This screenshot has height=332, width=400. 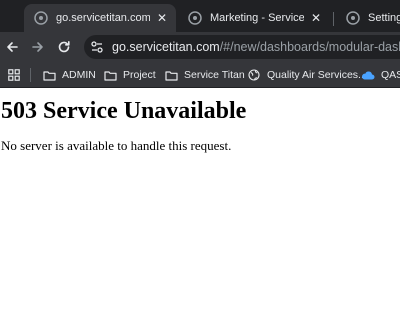 What do you see at coordinates (257, 18) in the screenshot?
I see `tab-title: Marketing - ServiceTitan` at bounding box center [257, 18].